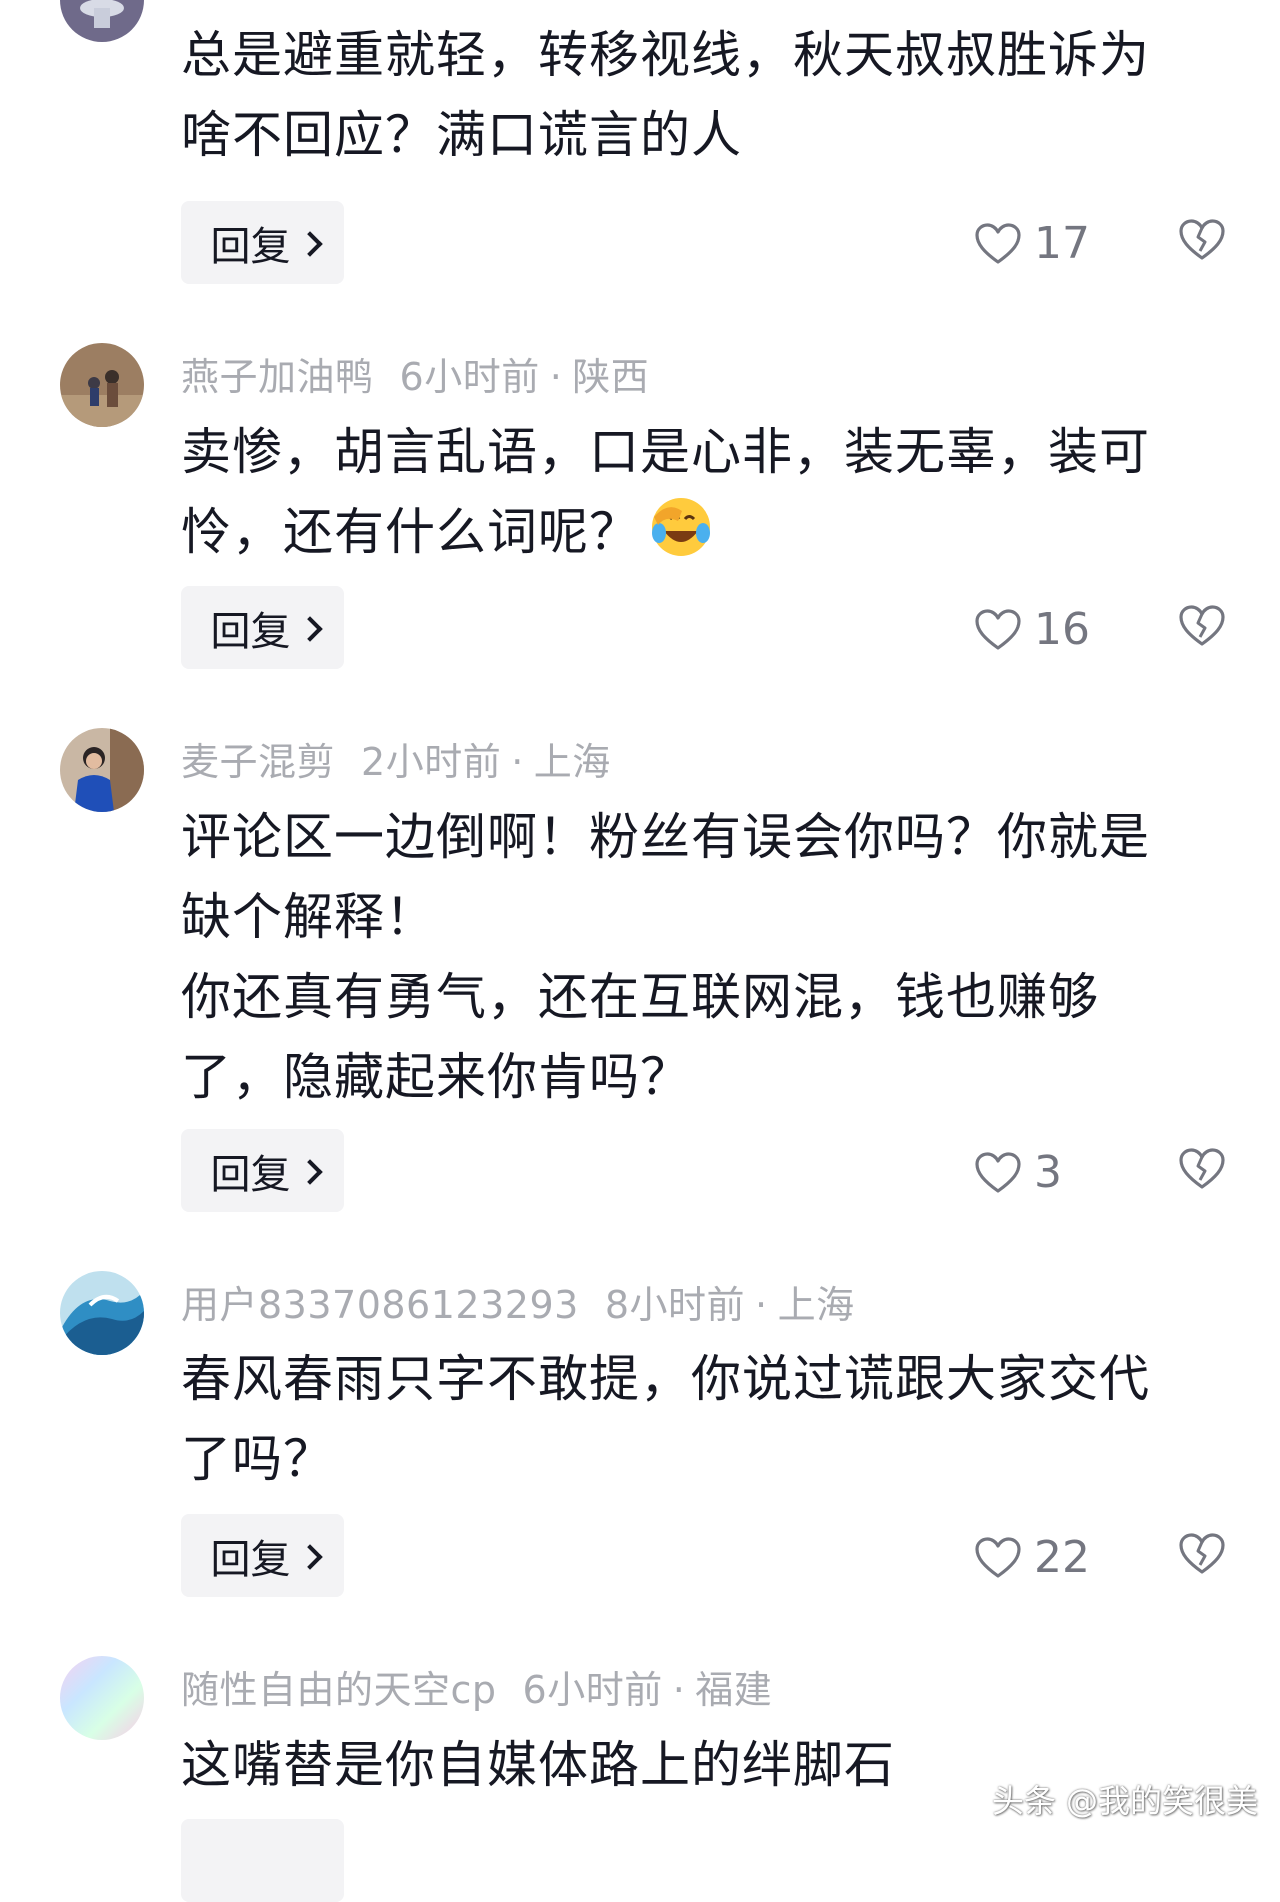  I want to click on like-button: 17, so click(1032, 243).